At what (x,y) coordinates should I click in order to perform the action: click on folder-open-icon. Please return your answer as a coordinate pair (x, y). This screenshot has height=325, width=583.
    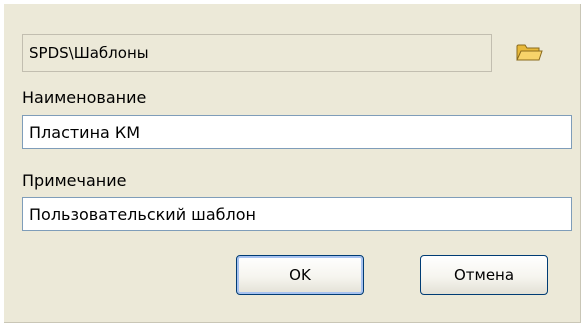
    Looking at the image, I should click on (529, 52).